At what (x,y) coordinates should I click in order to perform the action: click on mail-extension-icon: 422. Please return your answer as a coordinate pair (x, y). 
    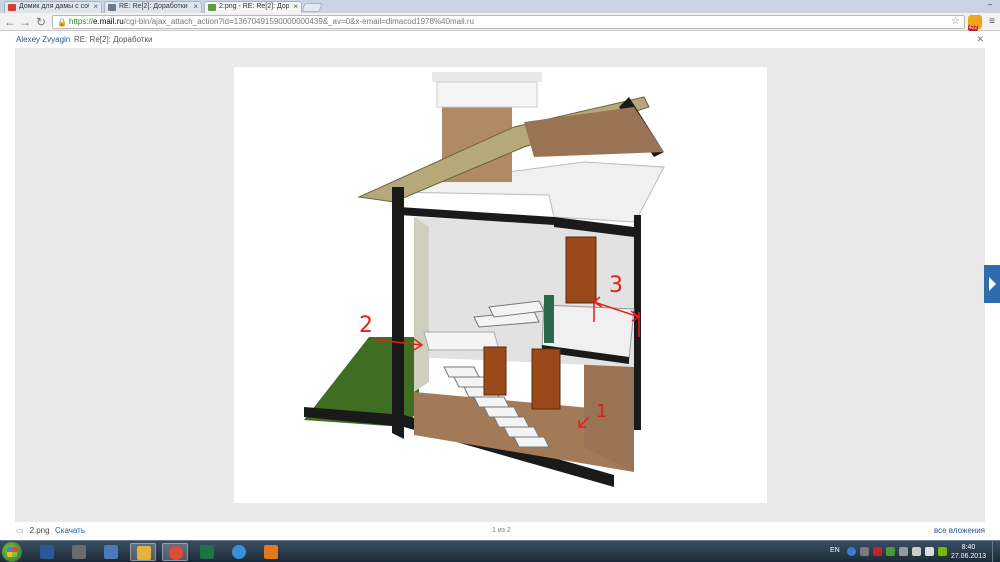
    Looking at the image, I should click on (975, 23).